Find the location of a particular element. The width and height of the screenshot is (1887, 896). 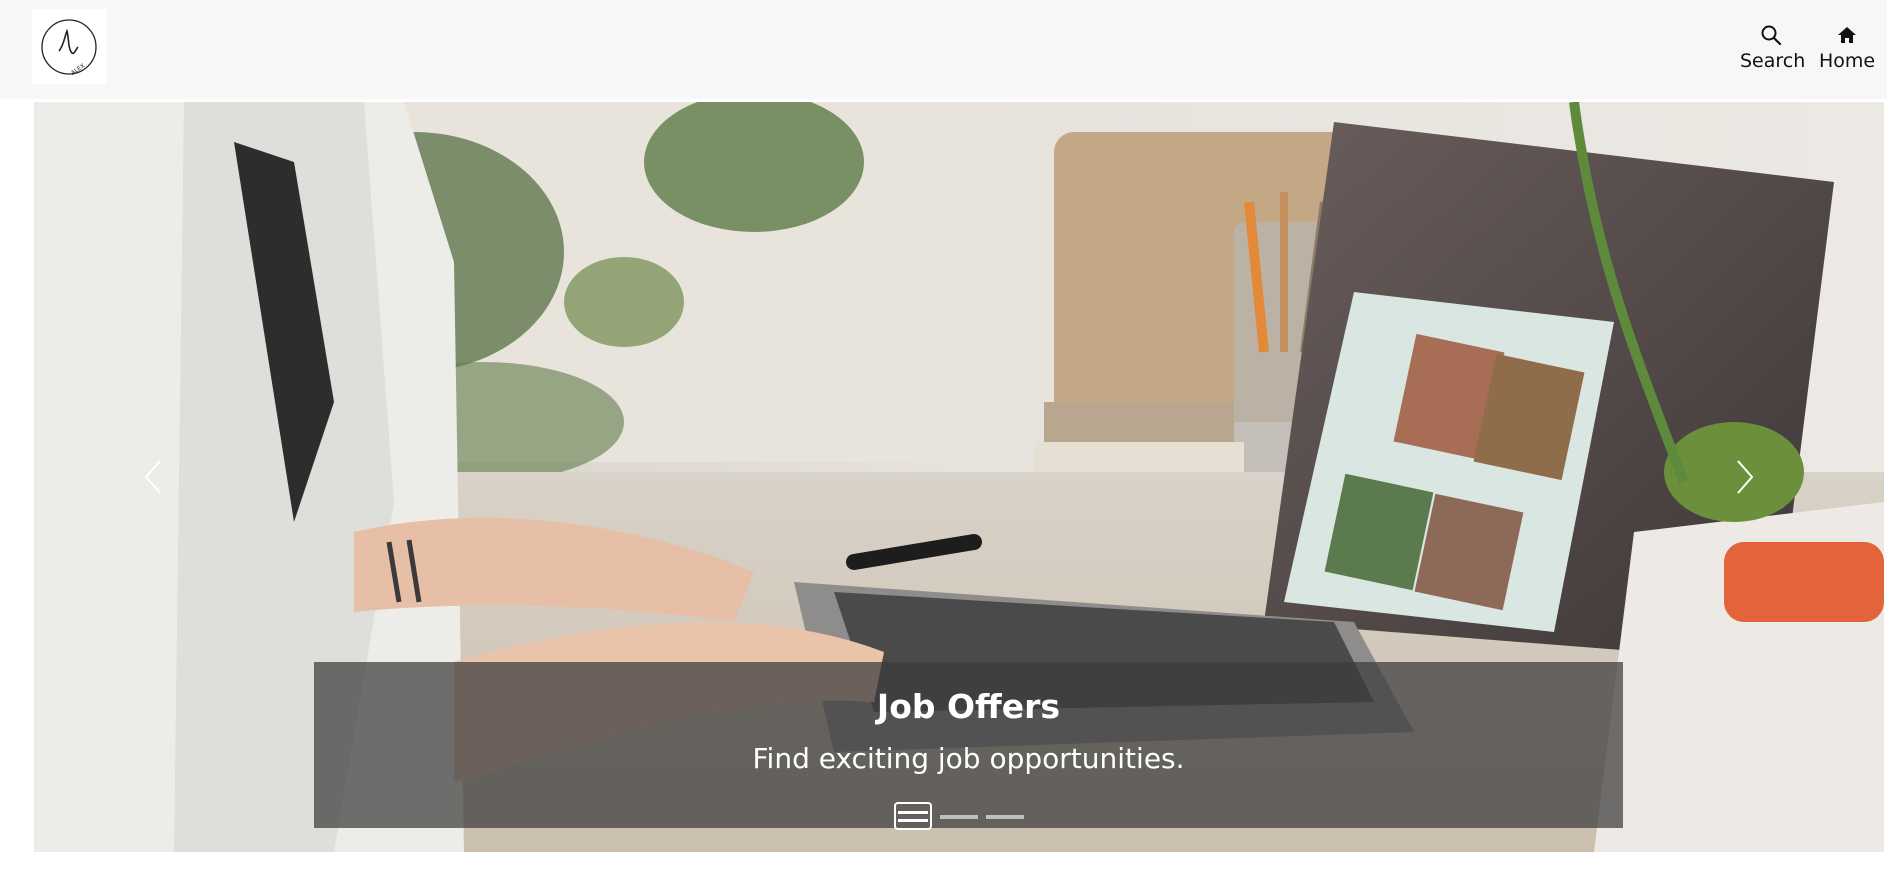

chevron-left-icon is located at coordinates (152, 477).